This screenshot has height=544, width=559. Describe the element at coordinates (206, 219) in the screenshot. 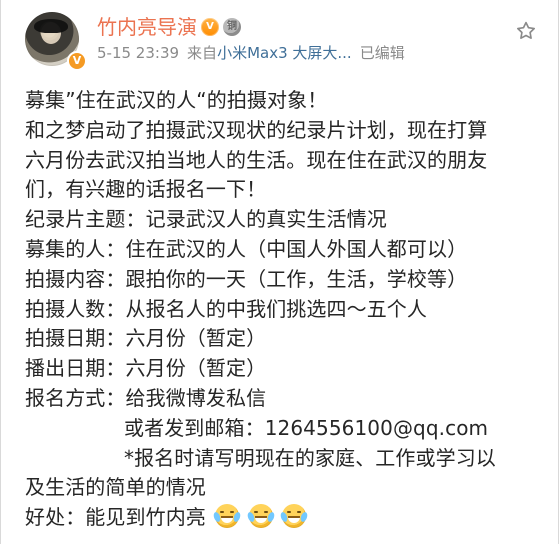

I see `post-line: 纪录片主题：记录武汉人的真实生活情况` at that location.